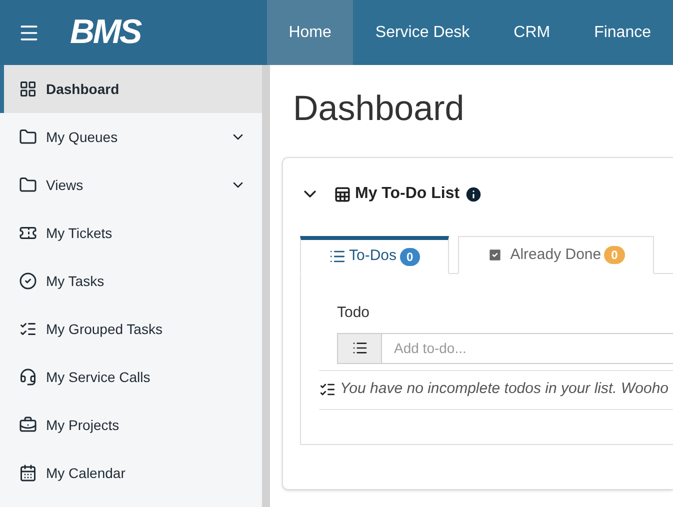  What do you see at coordinates (342, 194) in the screenshot?
I see `table-icon` at bounding box center [342, 194].